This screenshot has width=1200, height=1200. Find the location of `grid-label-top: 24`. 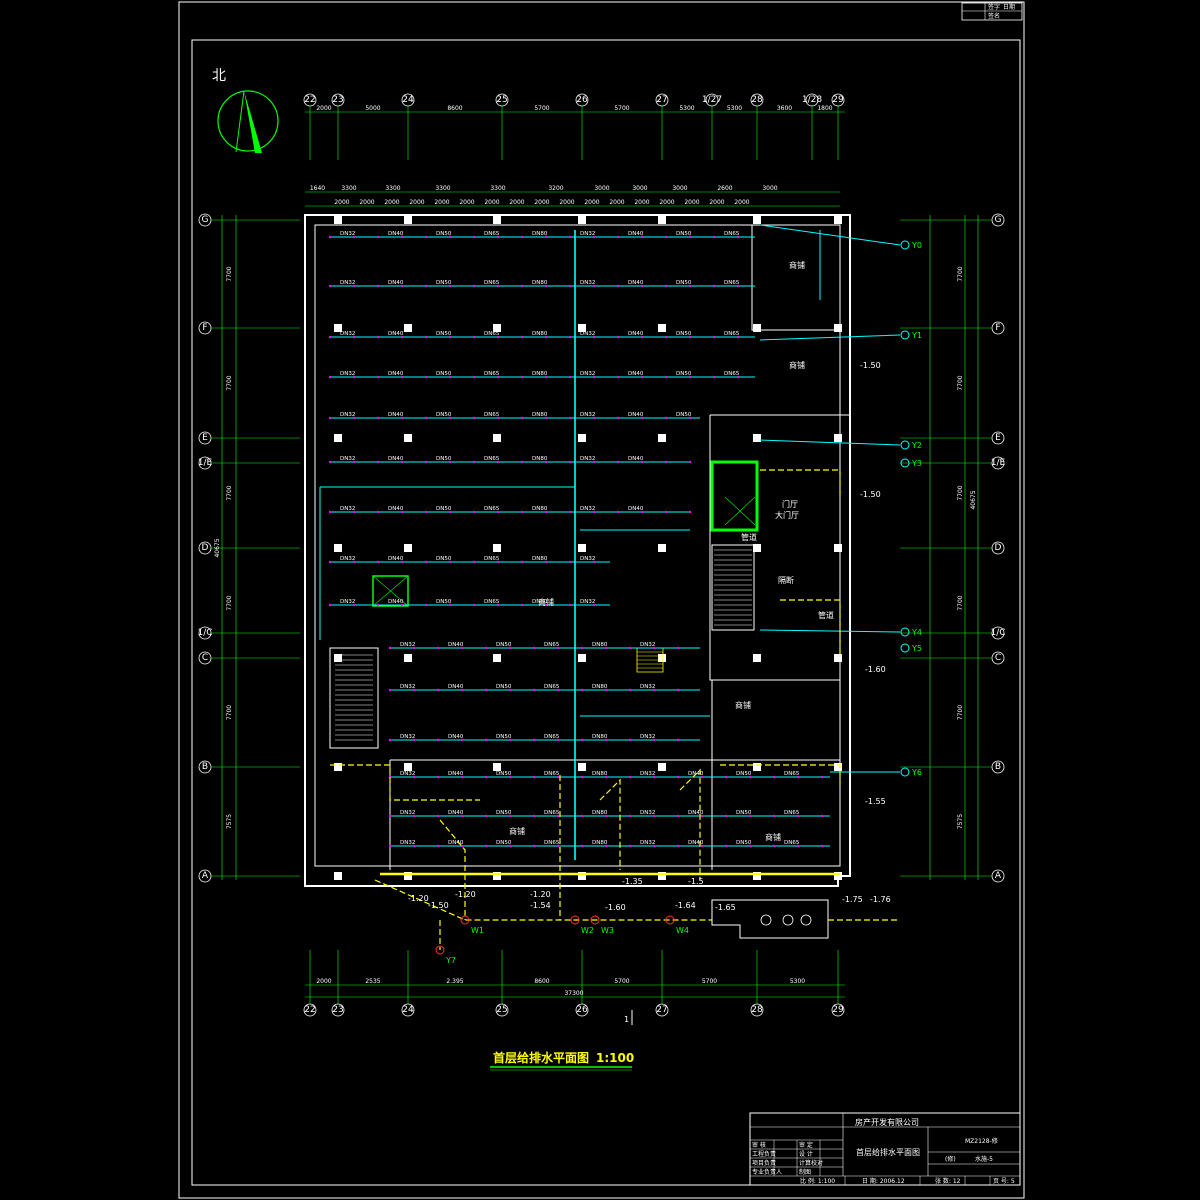

grid-label-top: 24 is located at coordinates (408, 100).